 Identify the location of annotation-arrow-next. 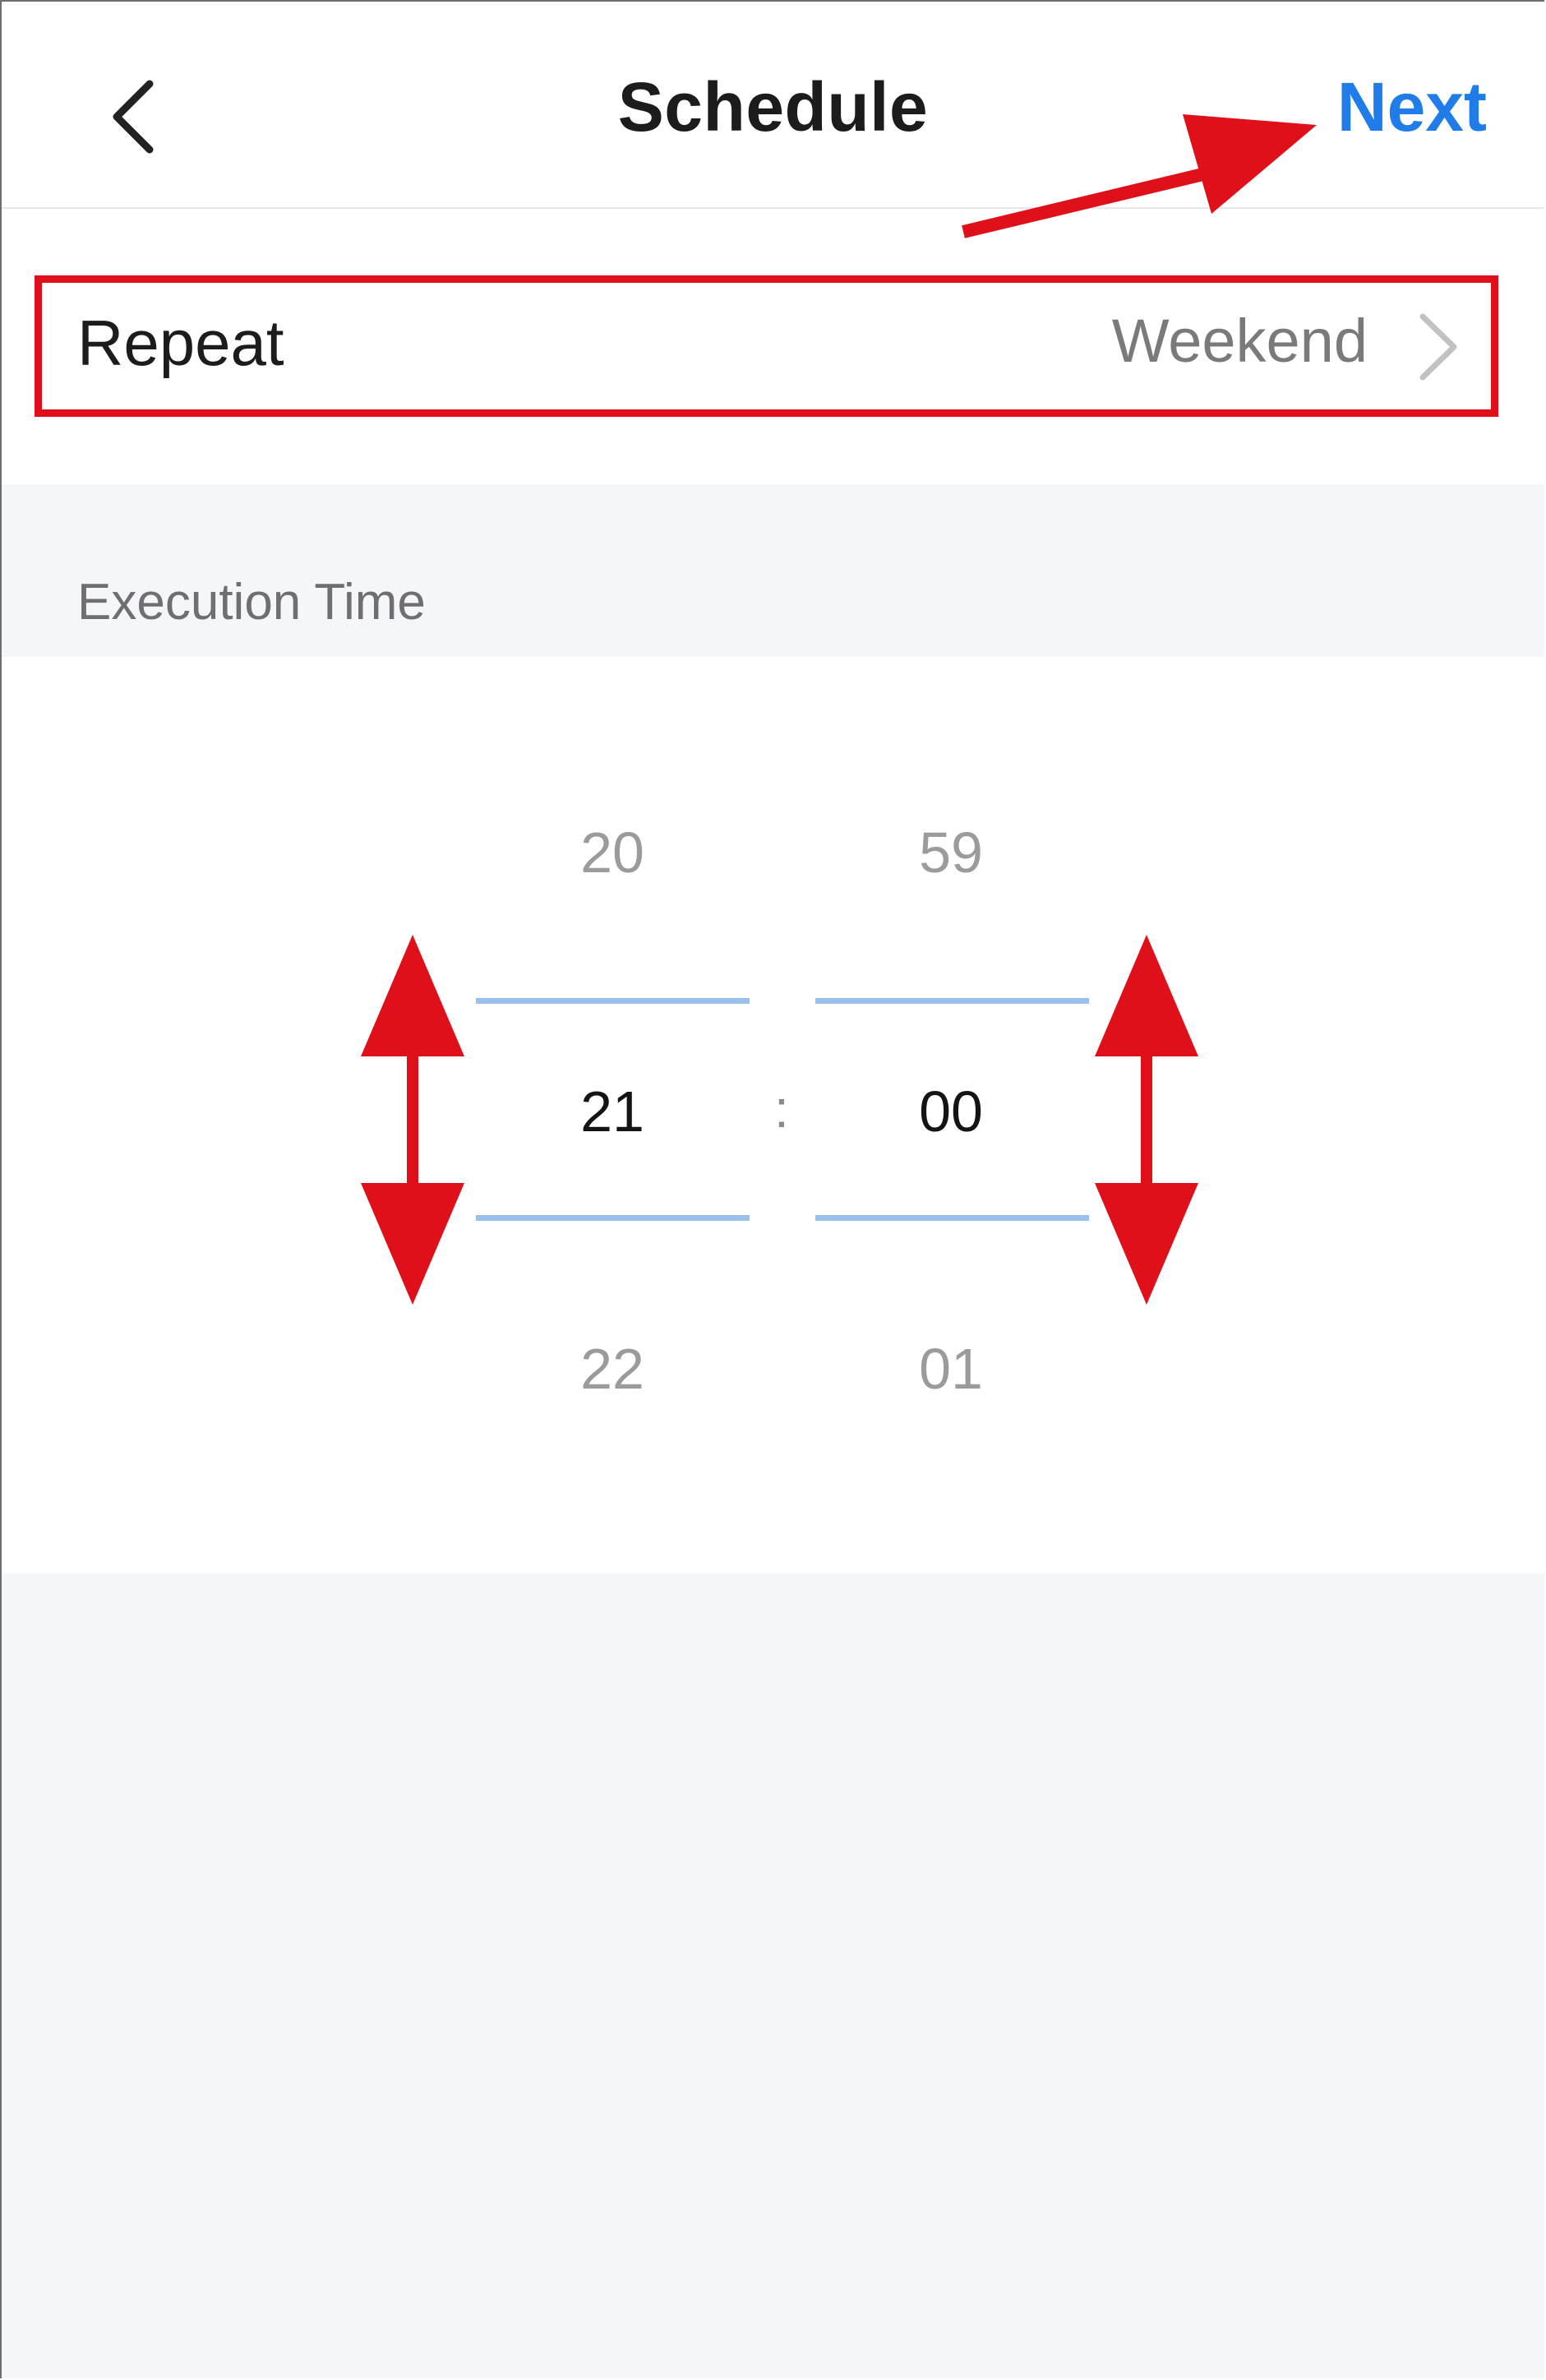
(1139, 176).